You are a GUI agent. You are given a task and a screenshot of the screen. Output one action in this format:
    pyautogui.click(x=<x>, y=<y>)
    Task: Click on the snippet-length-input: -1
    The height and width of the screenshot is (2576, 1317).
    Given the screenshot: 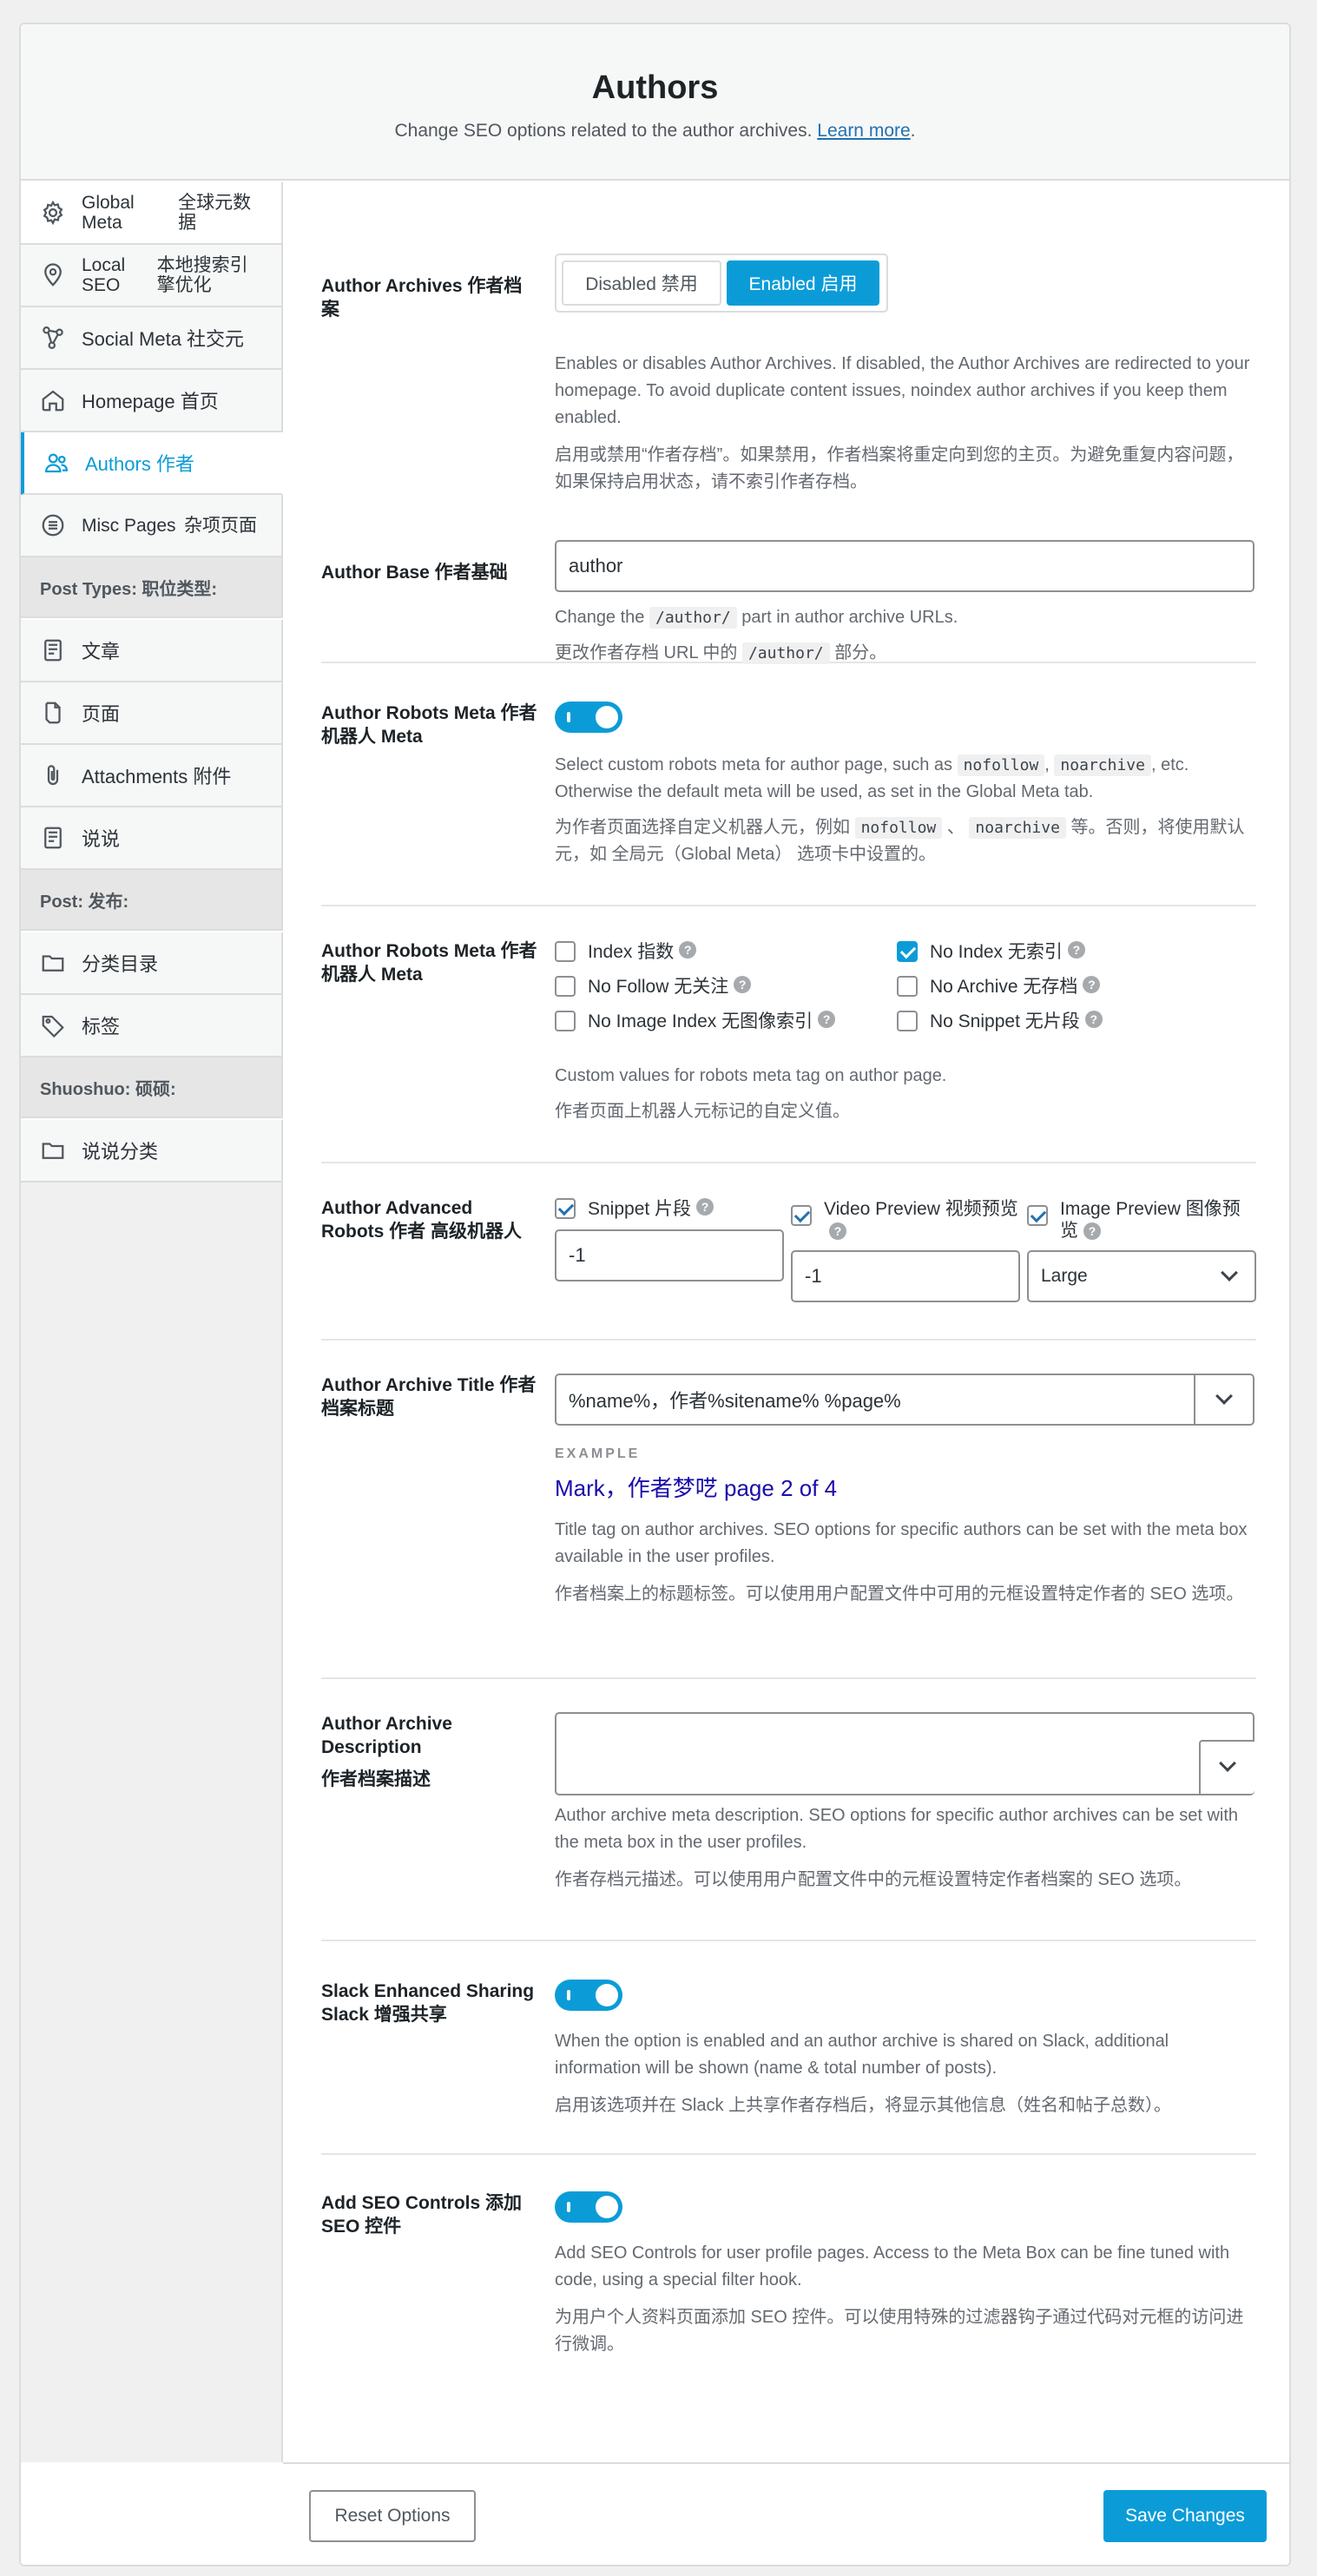 What is the action you would take?
    pyautogui.click(x=669, y=1255)
    